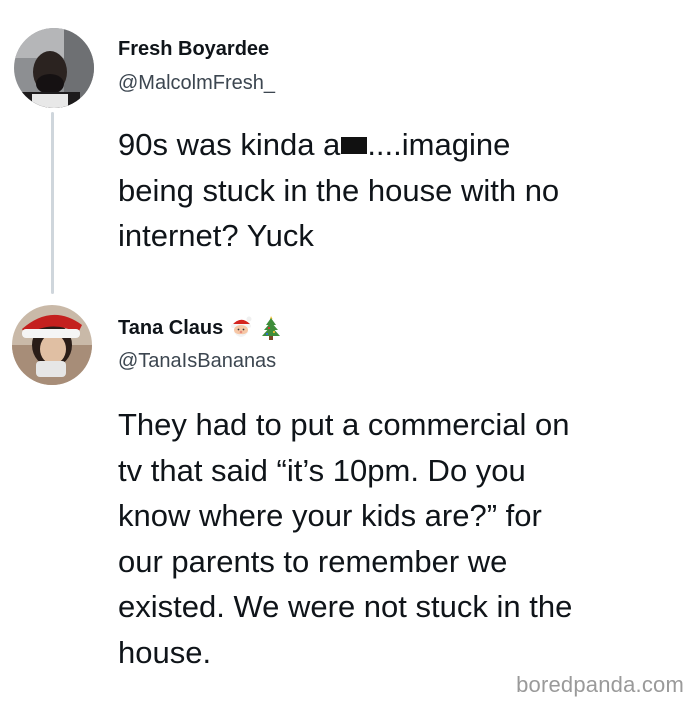 The height and width of the screenshot is (708, 700). I want to click on avatar-fresh-boyardee, so click(54, 68).